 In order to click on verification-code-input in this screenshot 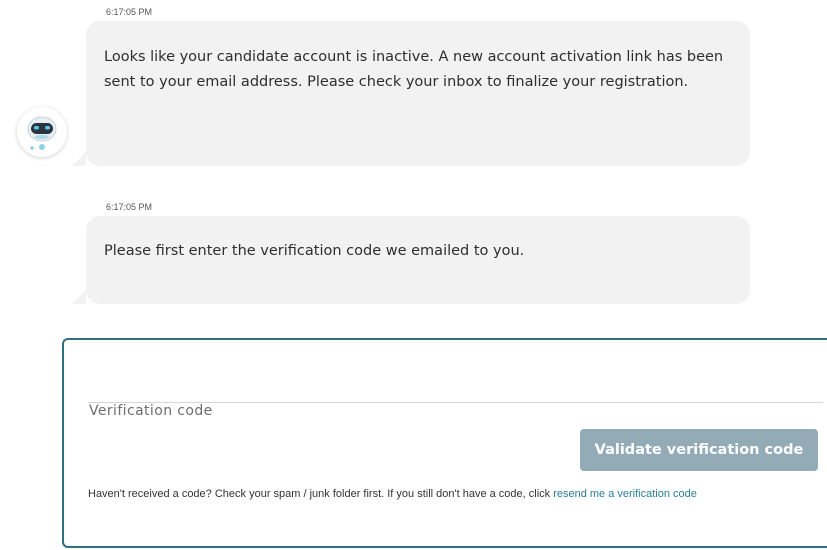, I will do `click(455, 388)`.